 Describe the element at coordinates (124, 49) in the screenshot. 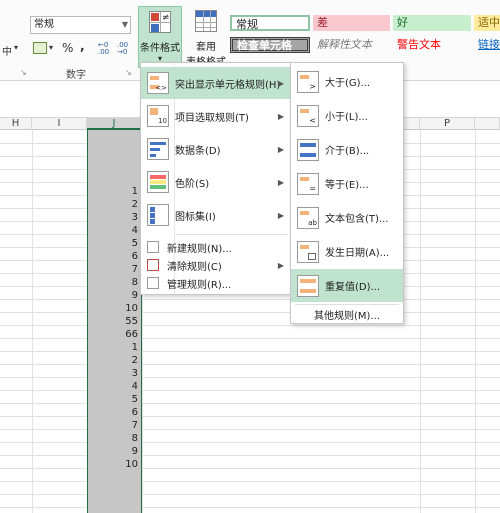

I see `decrease-decimal-button: .00 →0` at that location.